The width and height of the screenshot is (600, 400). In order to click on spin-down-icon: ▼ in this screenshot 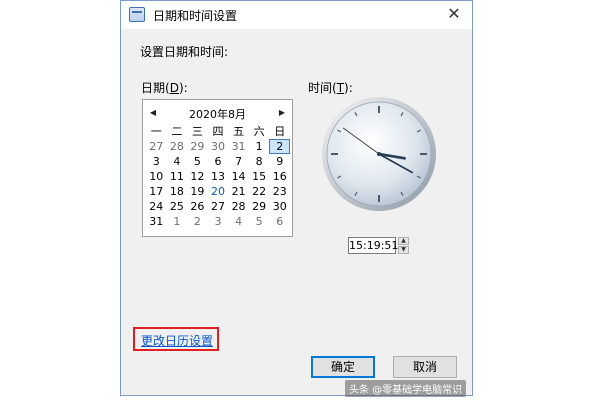, I will do `click(403, 250)`.